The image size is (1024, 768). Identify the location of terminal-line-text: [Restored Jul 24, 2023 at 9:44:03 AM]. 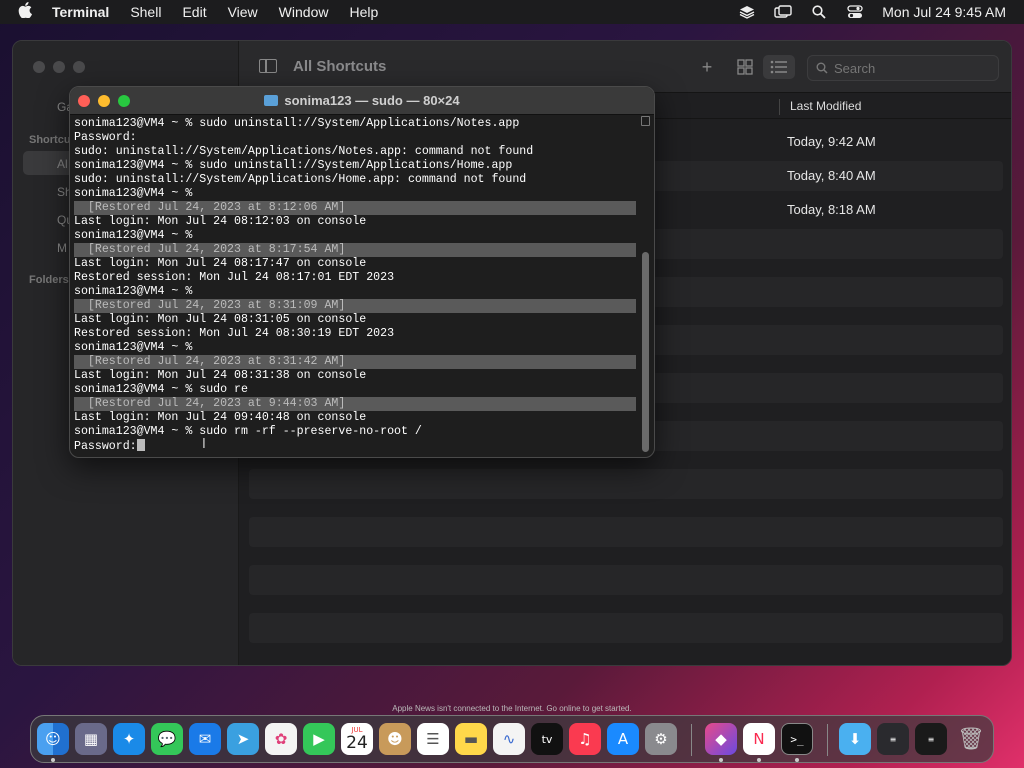
(210, 403).